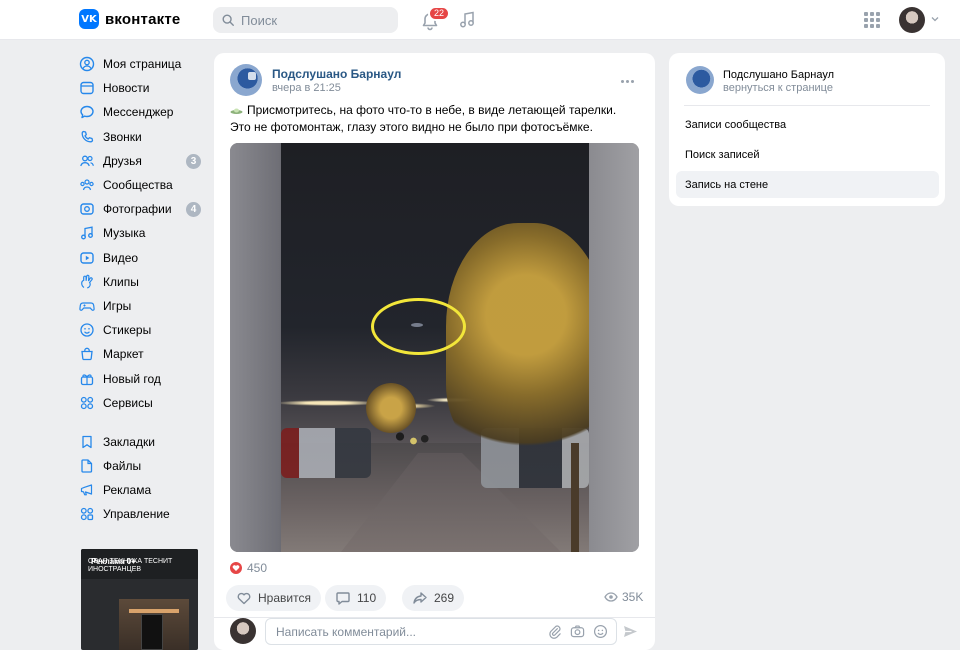 The width and height of the screenshot is (960, 650). Describe the element at coordinates (193, 210) in the screenshot. I see `photos-count-badge: 4` at that location.